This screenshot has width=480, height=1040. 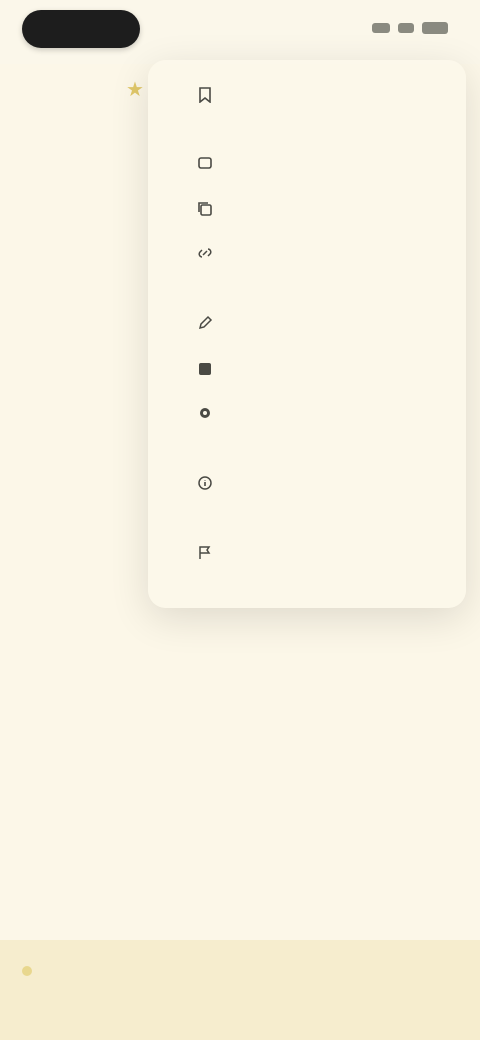 I want to click on signal-icon, so click(x=381, y=28).